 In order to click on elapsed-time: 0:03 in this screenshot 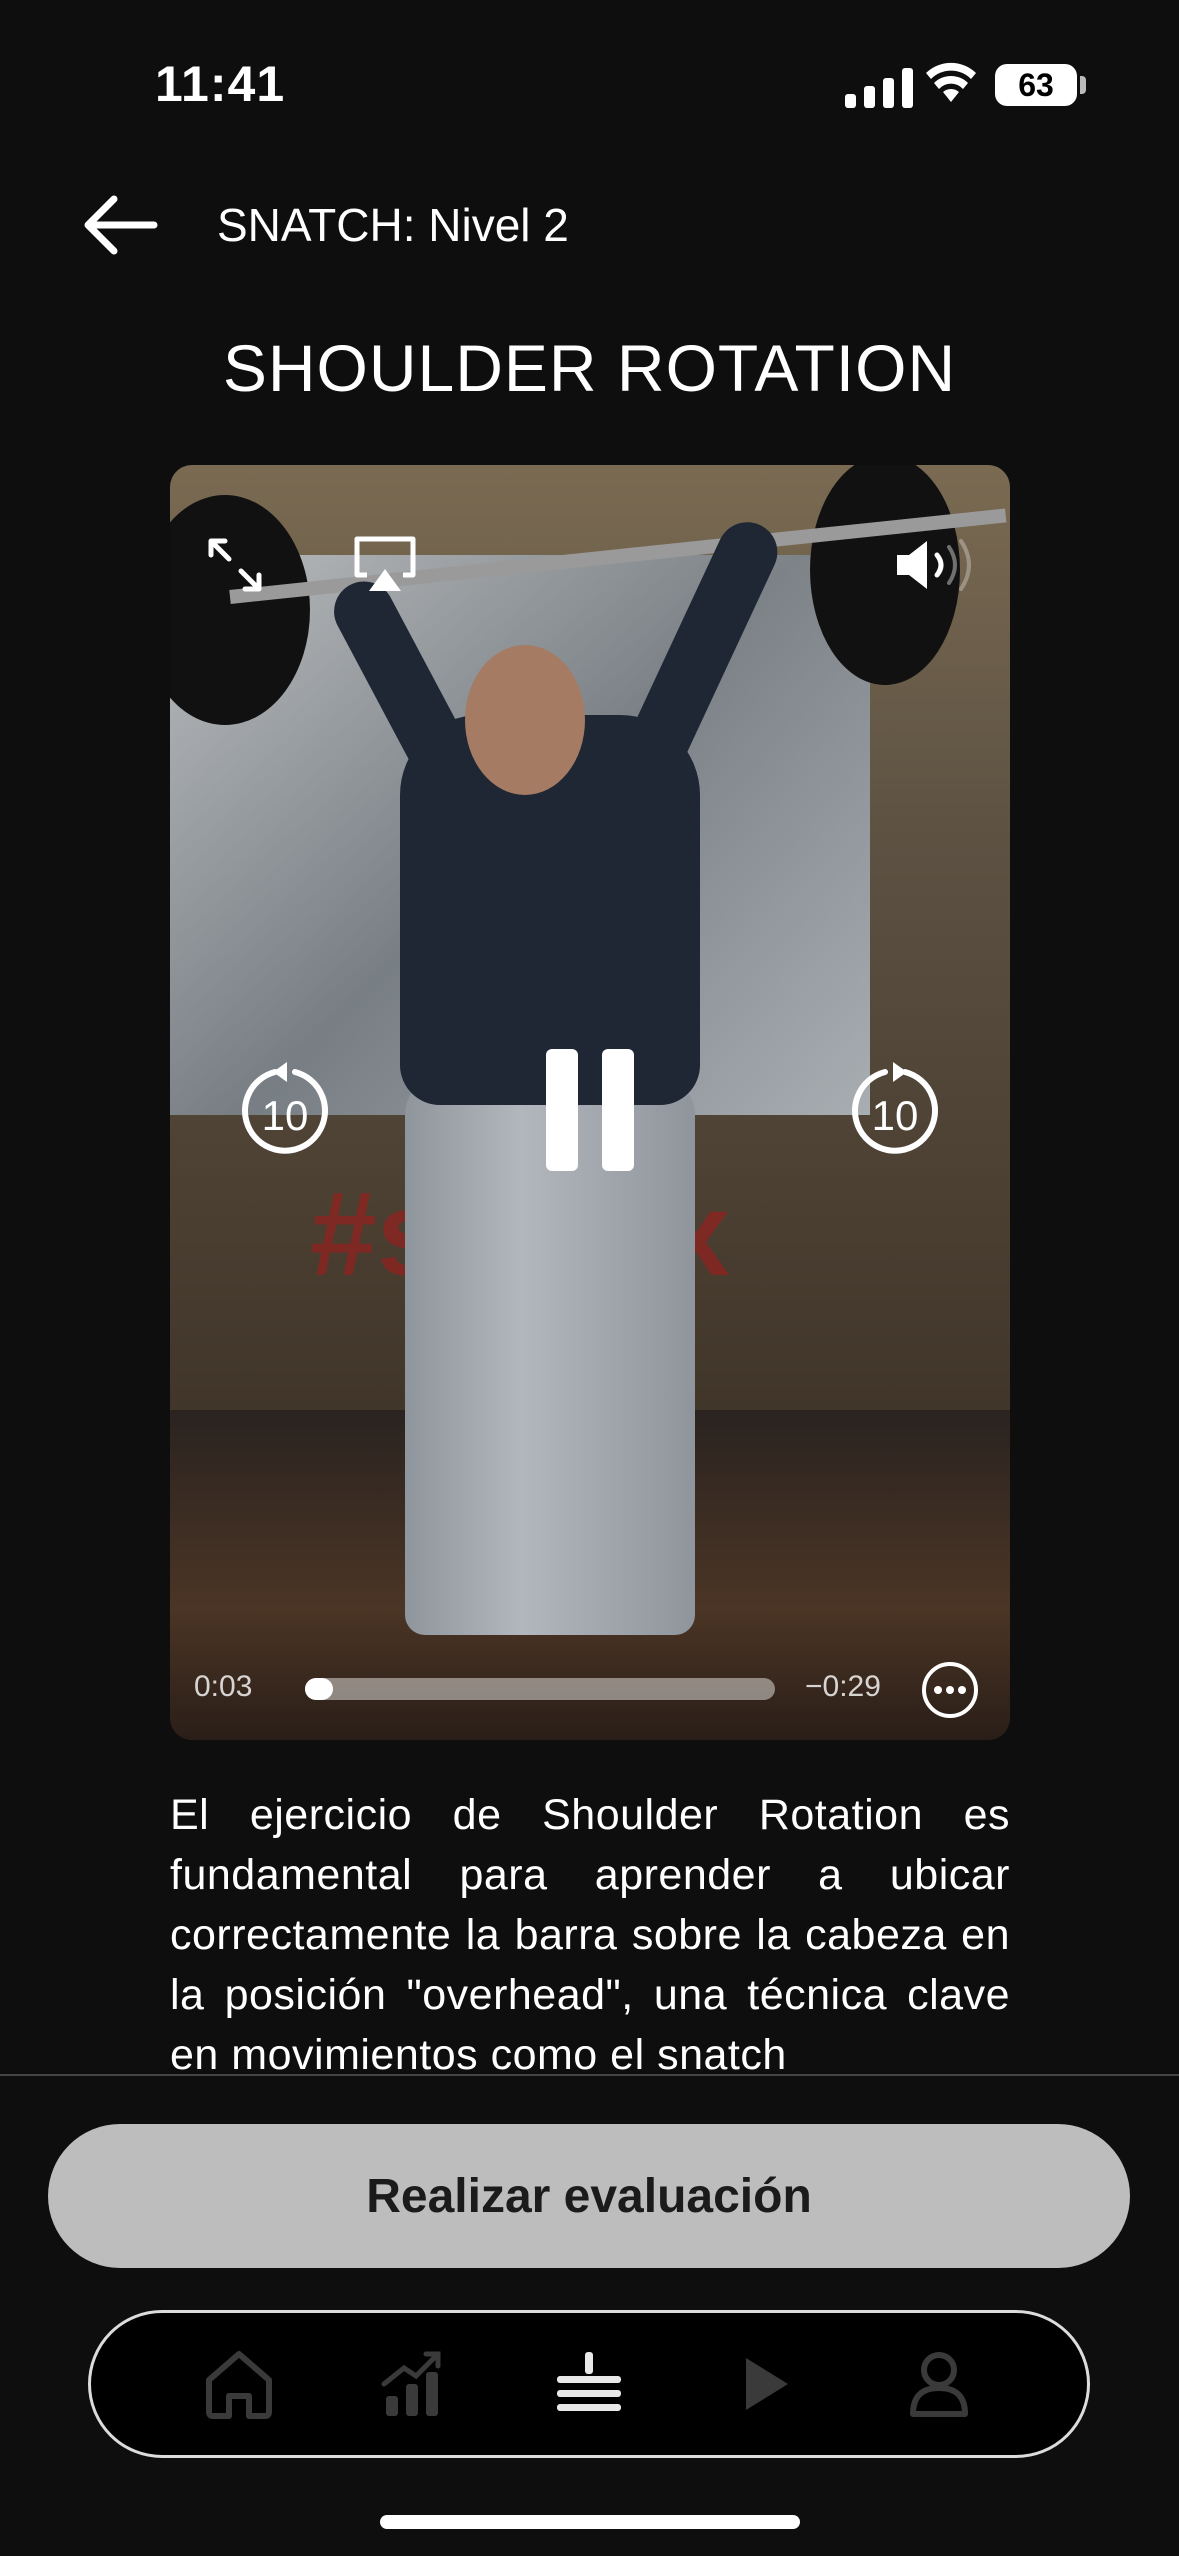, I will do `click(223, 1686)`.